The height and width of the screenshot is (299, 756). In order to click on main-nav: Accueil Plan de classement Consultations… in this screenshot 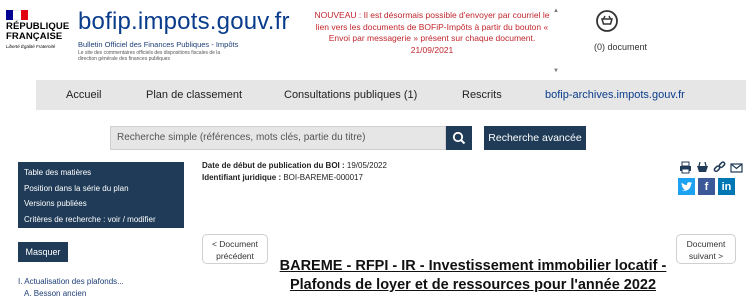, I will do `click(391, 95)`.